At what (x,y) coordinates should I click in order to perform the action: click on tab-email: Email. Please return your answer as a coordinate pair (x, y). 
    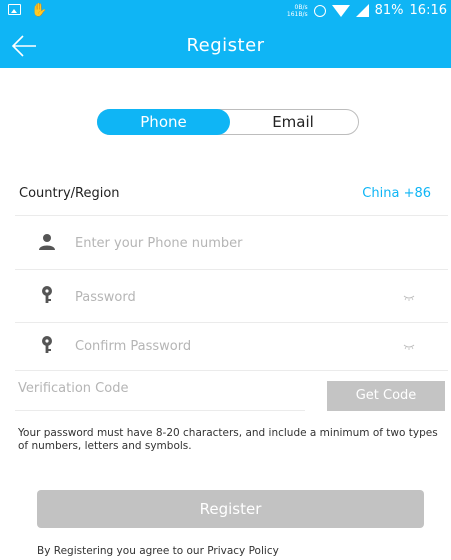
    Looking at the image, I should click on (293, 122).